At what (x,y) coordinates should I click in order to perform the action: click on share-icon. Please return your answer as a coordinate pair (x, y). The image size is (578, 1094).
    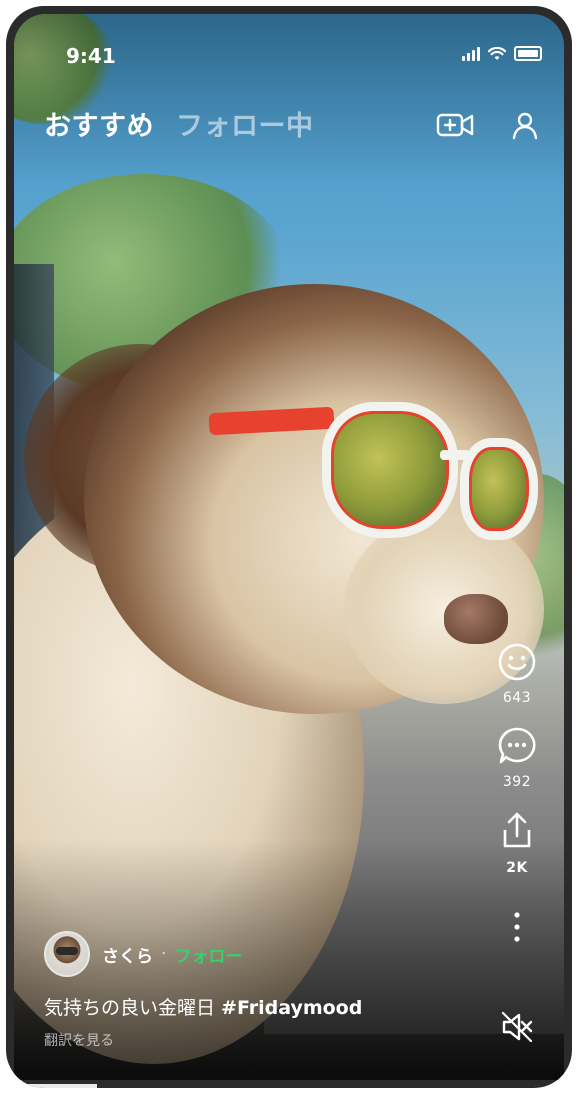
    Looking at the image, I should click on (517, 831).